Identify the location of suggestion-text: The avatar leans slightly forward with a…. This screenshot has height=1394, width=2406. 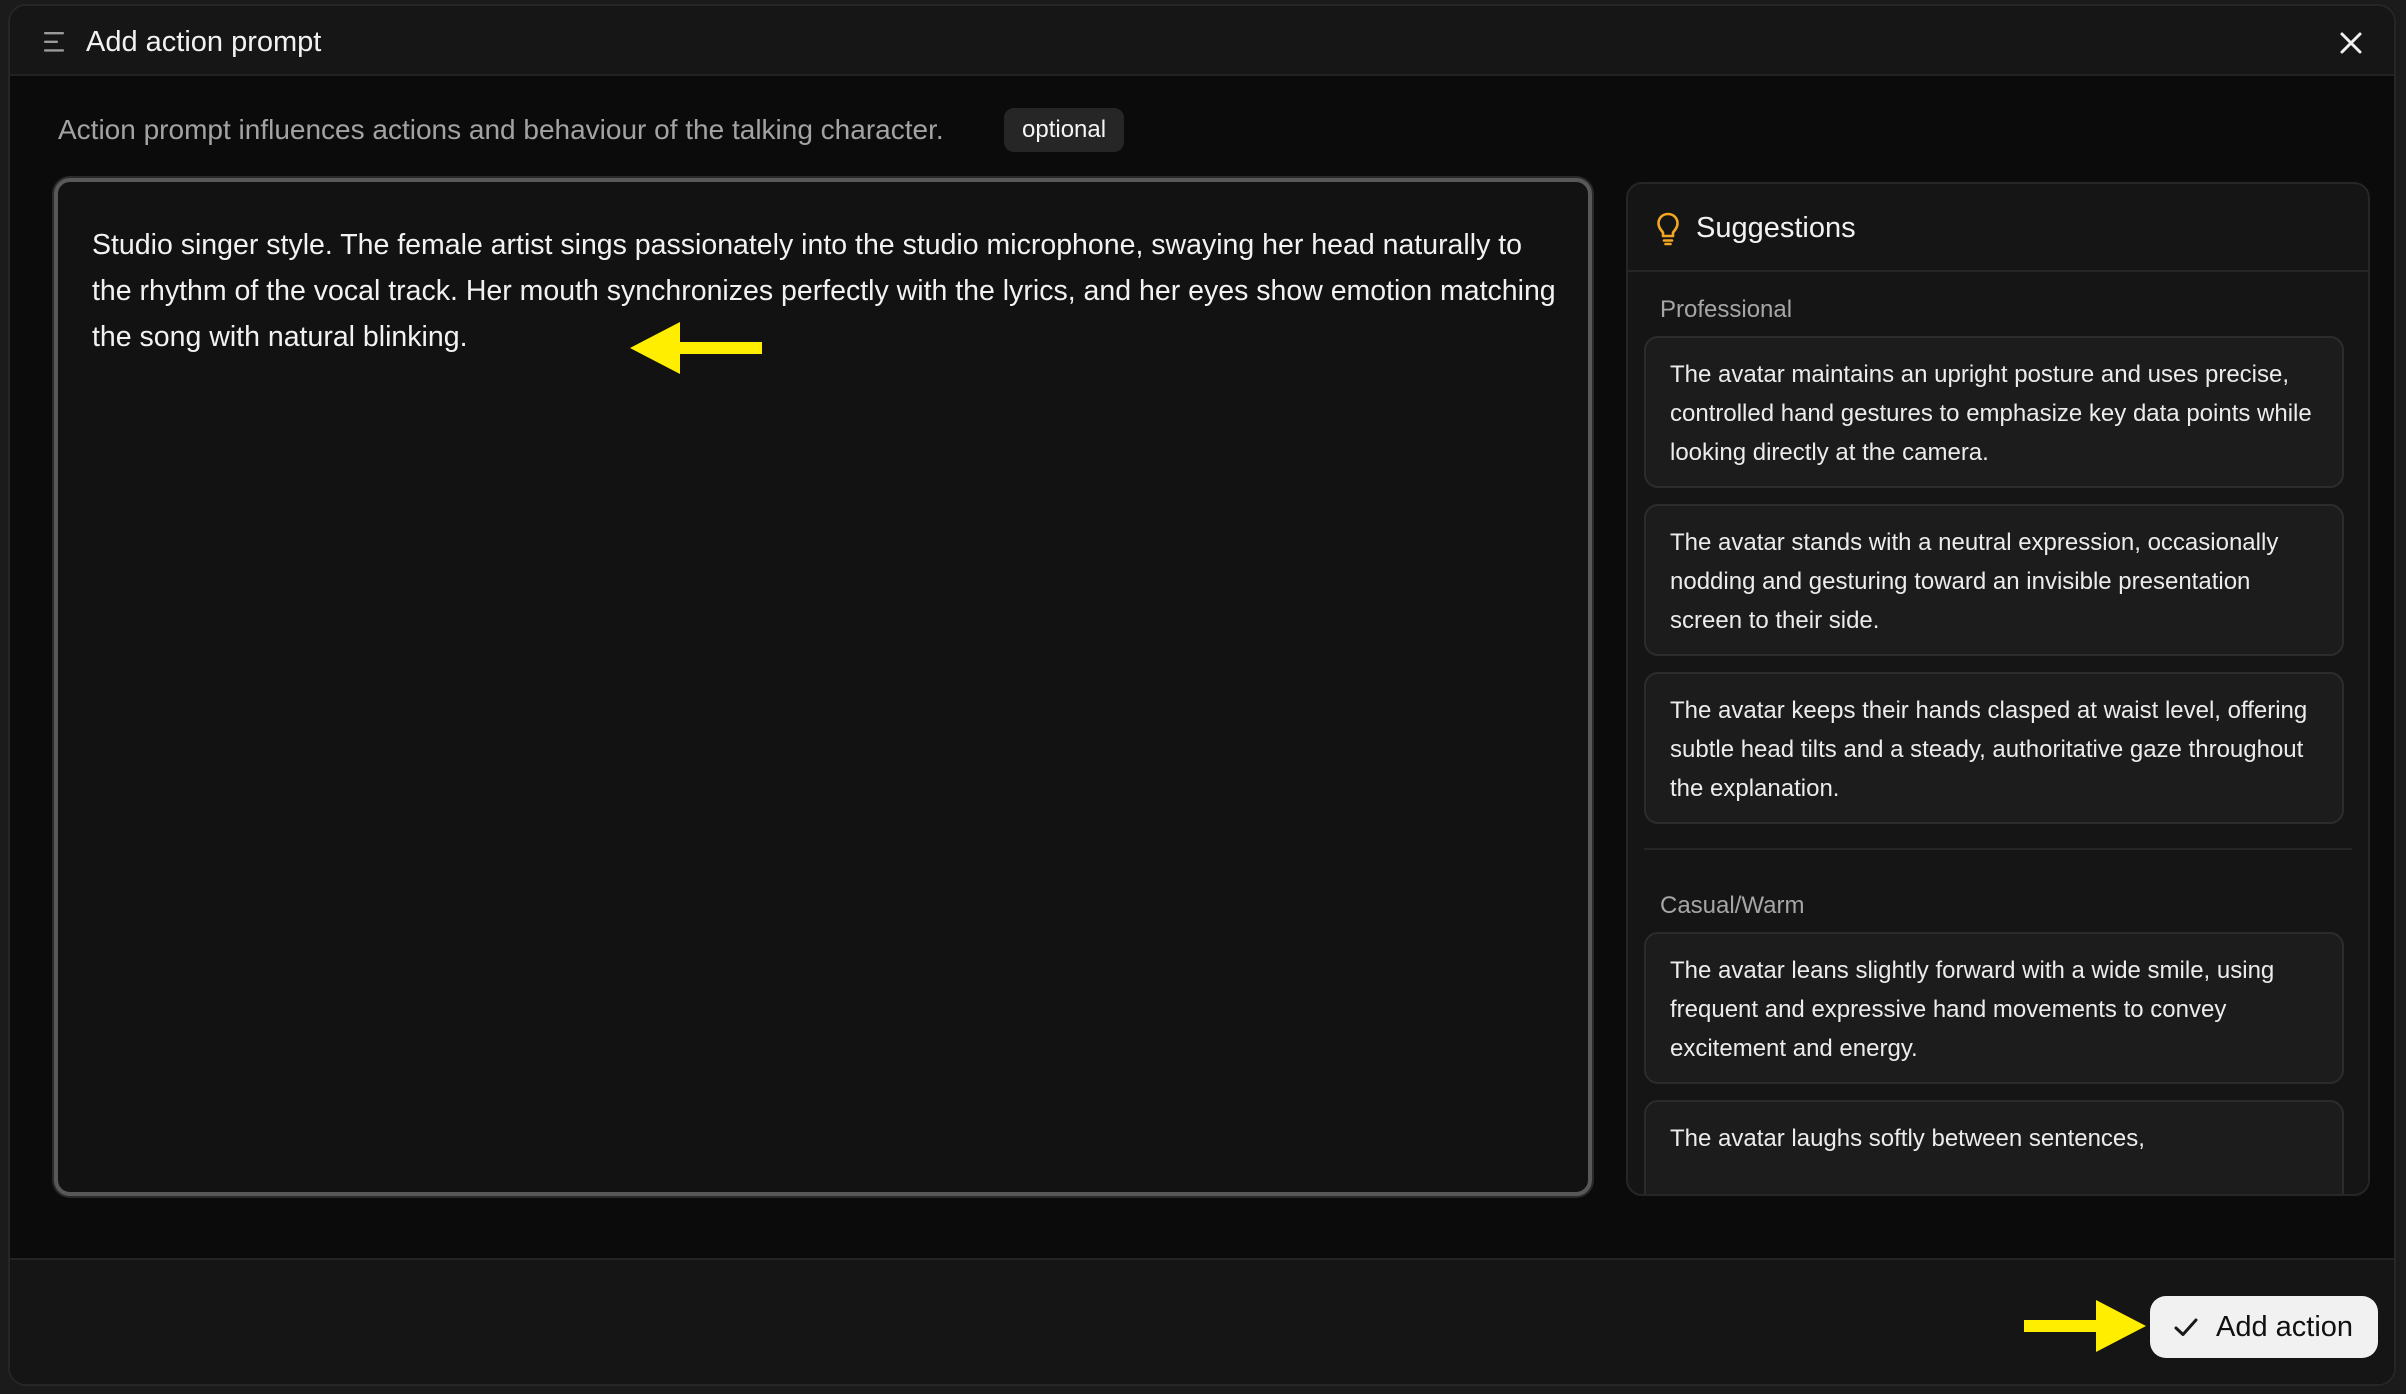
(1972, 1009).